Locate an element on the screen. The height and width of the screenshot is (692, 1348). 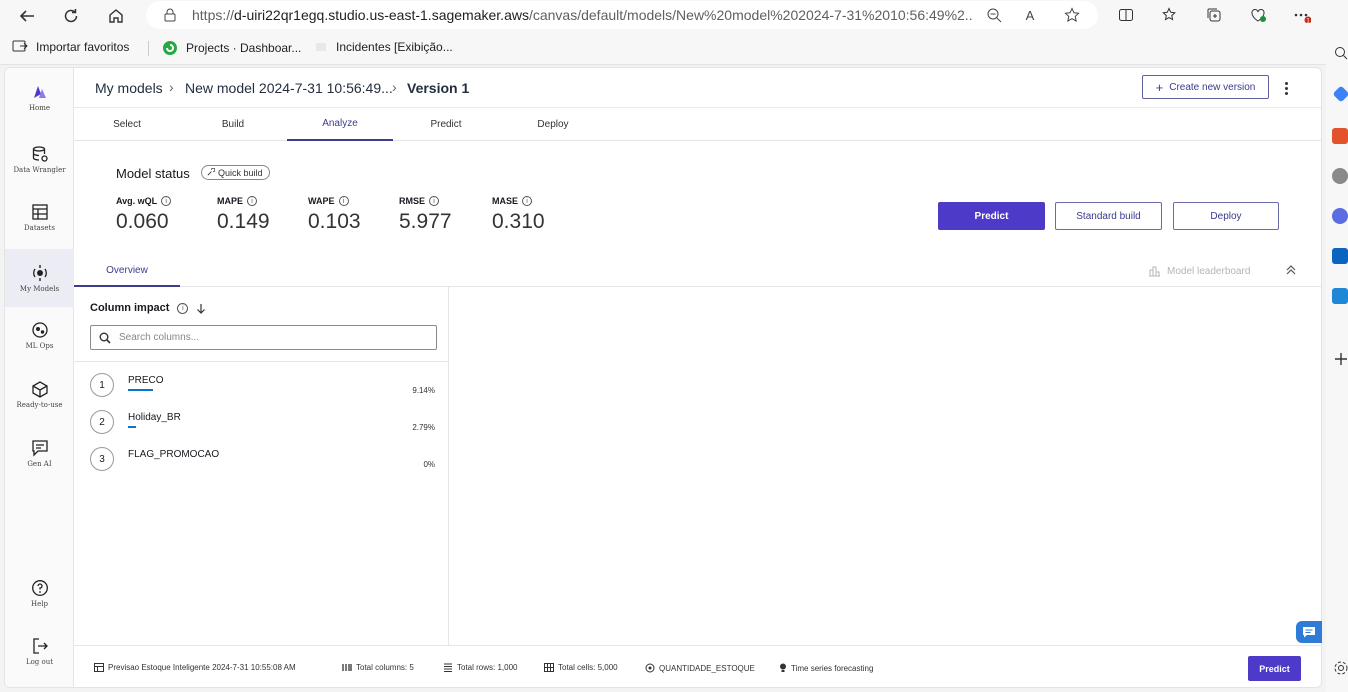
metric-wape: WAPE i 0.103 is located at coordinates (334, 215).